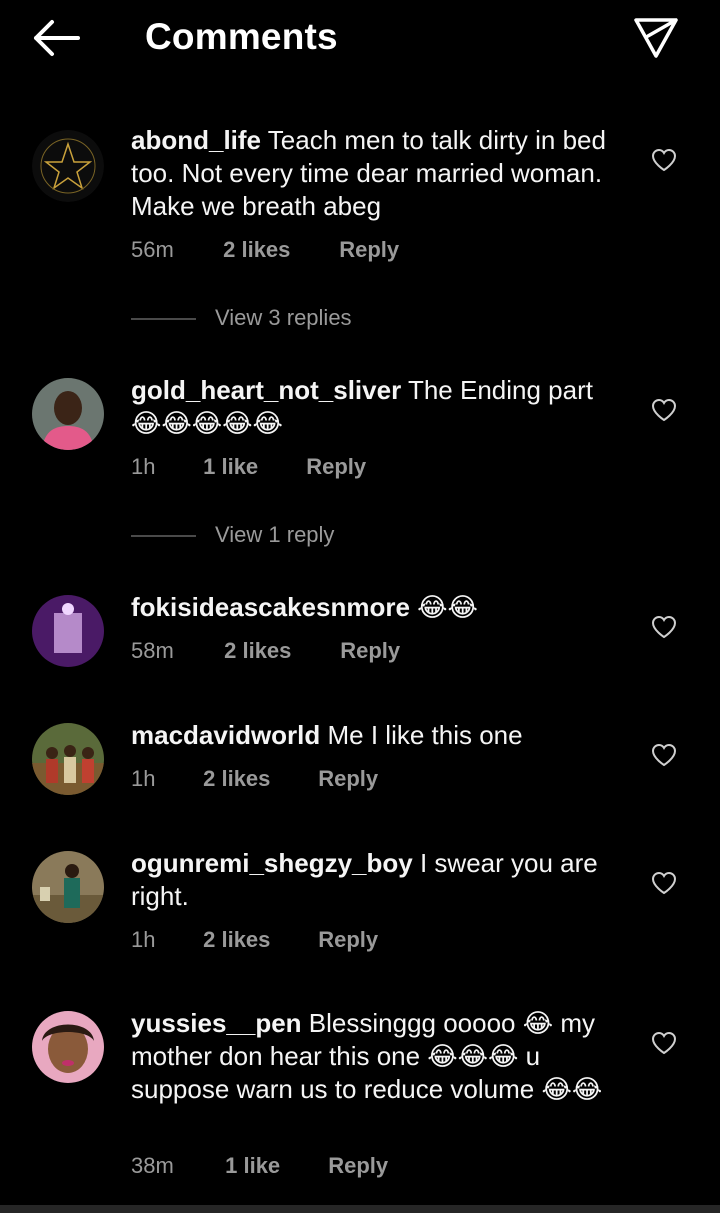  What do you see at coordinates (196, 140) in the screenshot?
I see `comment-username: abond_life` at bounding box center [196, 140].